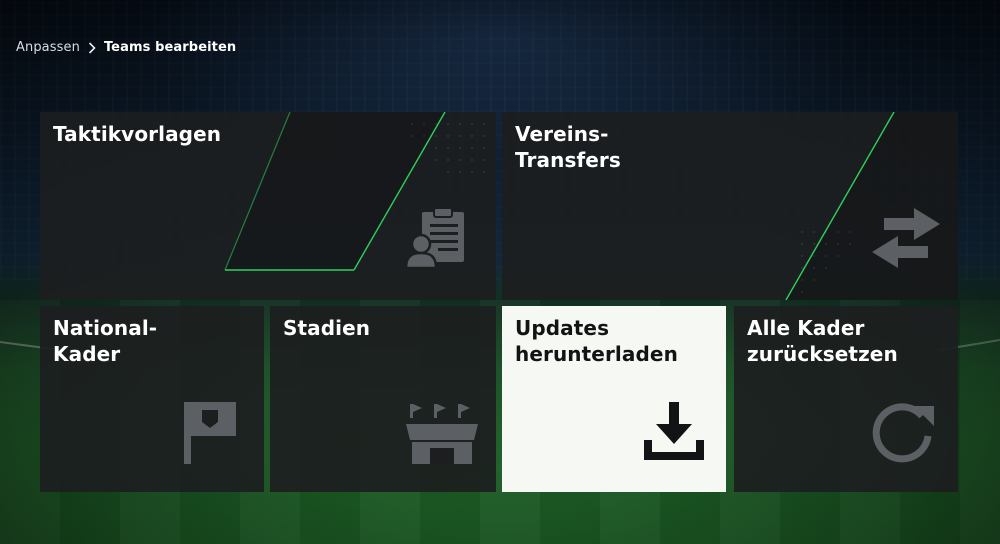 The width and height of the screenshot is (1000, 544). Describe the element at coordinates (170, 47) in the screenshot. I see `breadcrumb-current: Teams bearbeiten` at that location.